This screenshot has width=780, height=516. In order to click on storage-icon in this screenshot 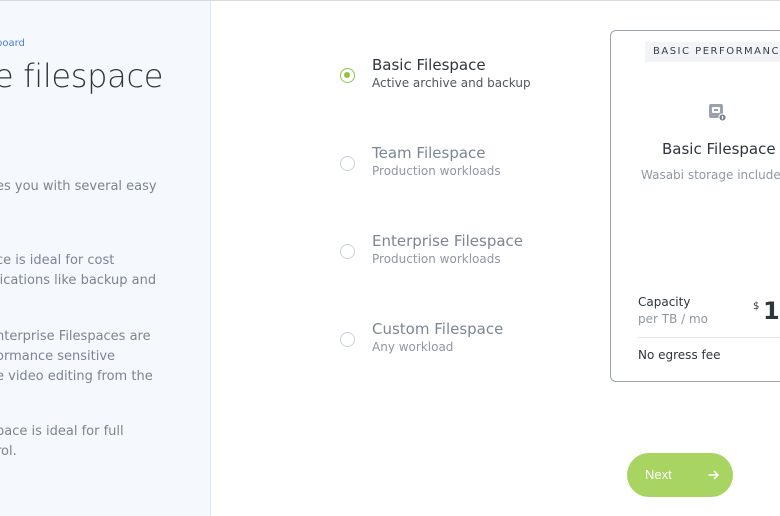, I will do `click(718, 113)`.